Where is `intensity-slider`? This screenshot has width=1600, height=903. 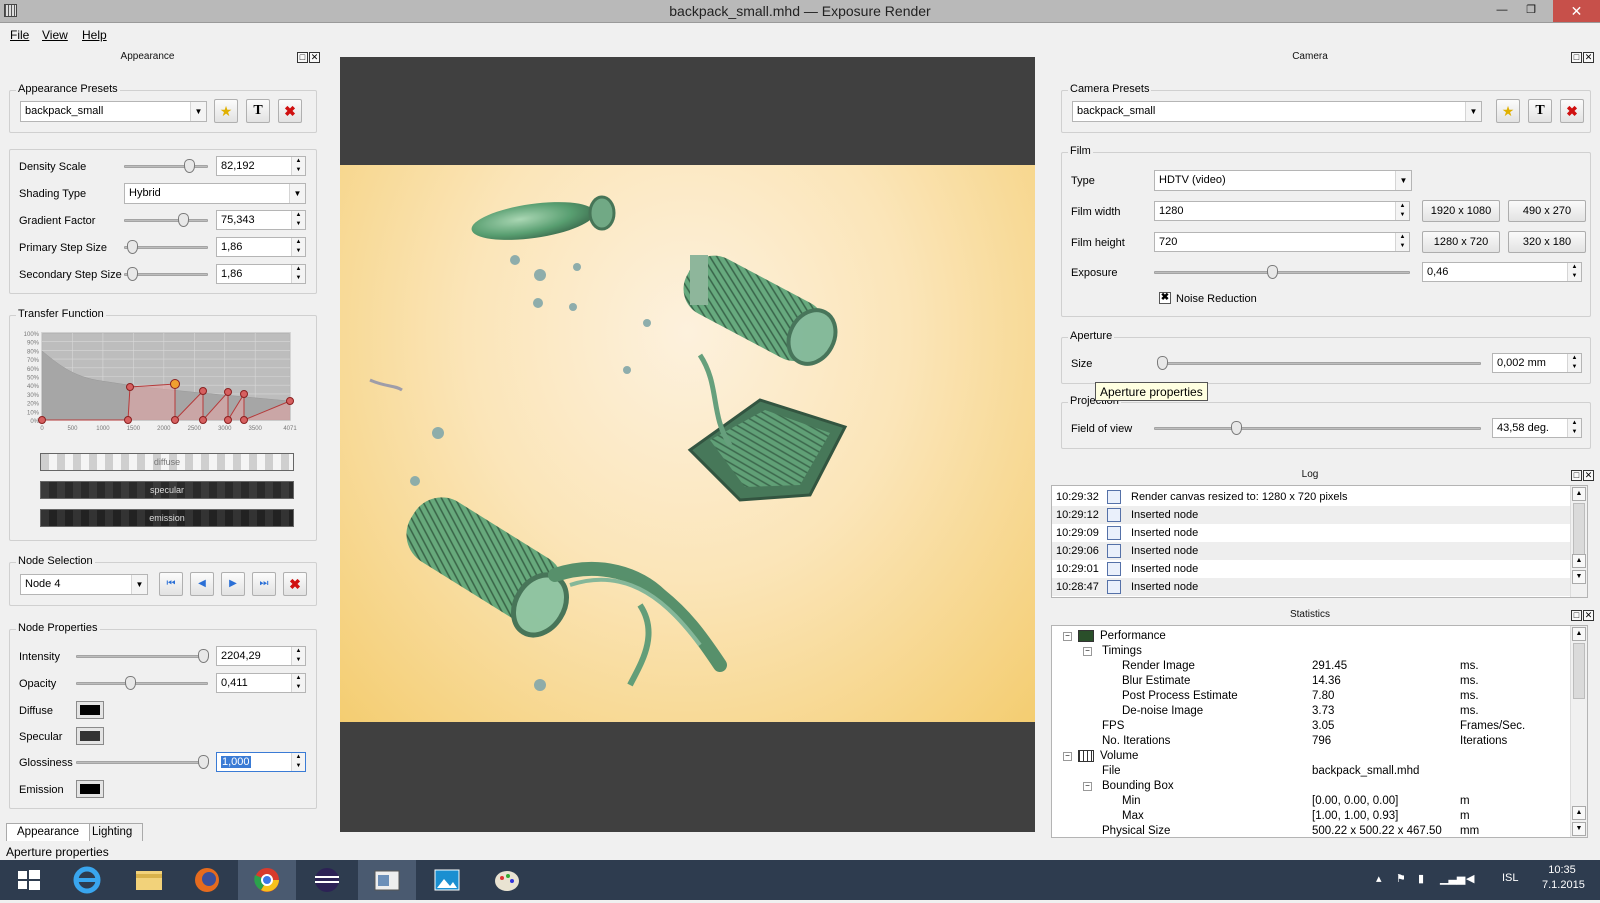 intensity-slider is located at coordinates (142, 656).